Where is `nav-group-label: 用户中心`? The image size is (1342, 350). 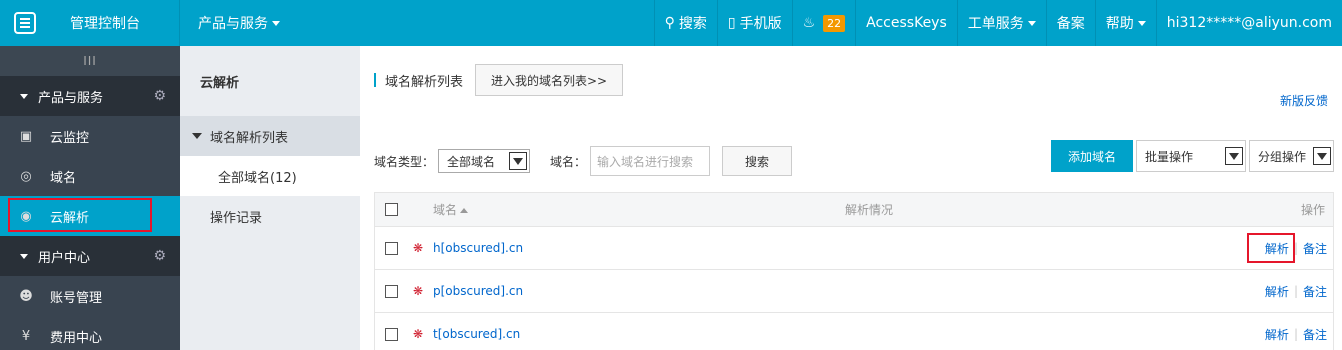 nav-group-label: 用户中心 is located at coordinates (64, 258).